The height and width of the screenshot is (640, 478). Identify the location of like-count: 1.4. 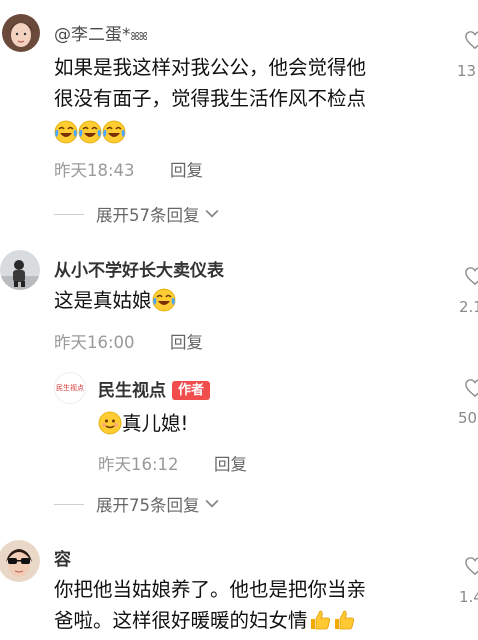
(468, 597).